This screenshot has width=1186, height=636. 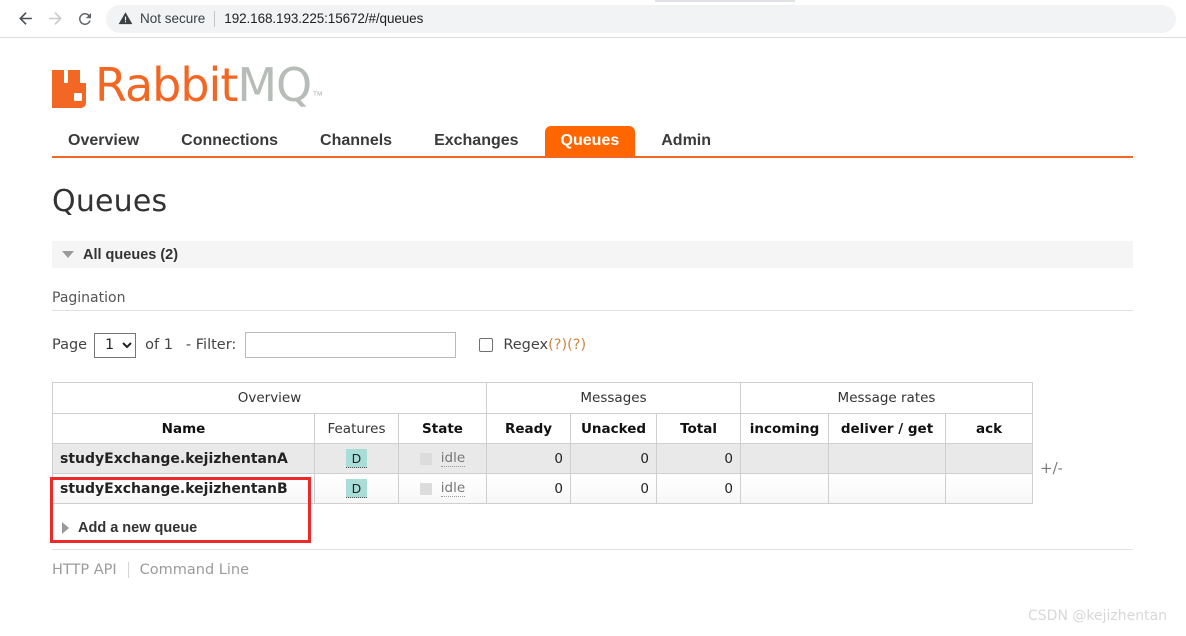 What do you see at coordinates (785, 428) in the screenshot?
I see `column-header-incoming: incoming` at bounding box center [785, 428].